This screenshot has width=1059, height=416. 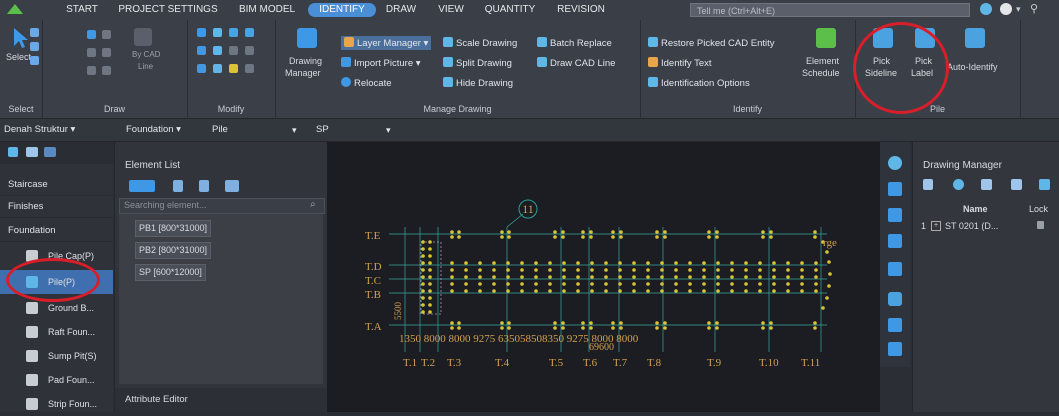 I want to click on replace-drawing-icon, so click(x=986, y=184).